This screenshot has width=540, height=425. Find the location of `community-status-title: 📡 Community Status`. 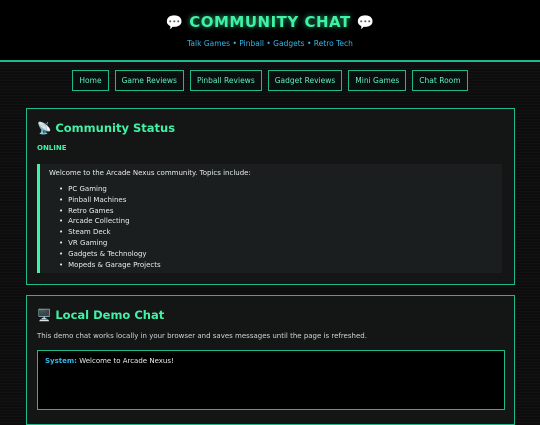

community-status-title: 📡 Community Status is located at coordinates (106, 128).